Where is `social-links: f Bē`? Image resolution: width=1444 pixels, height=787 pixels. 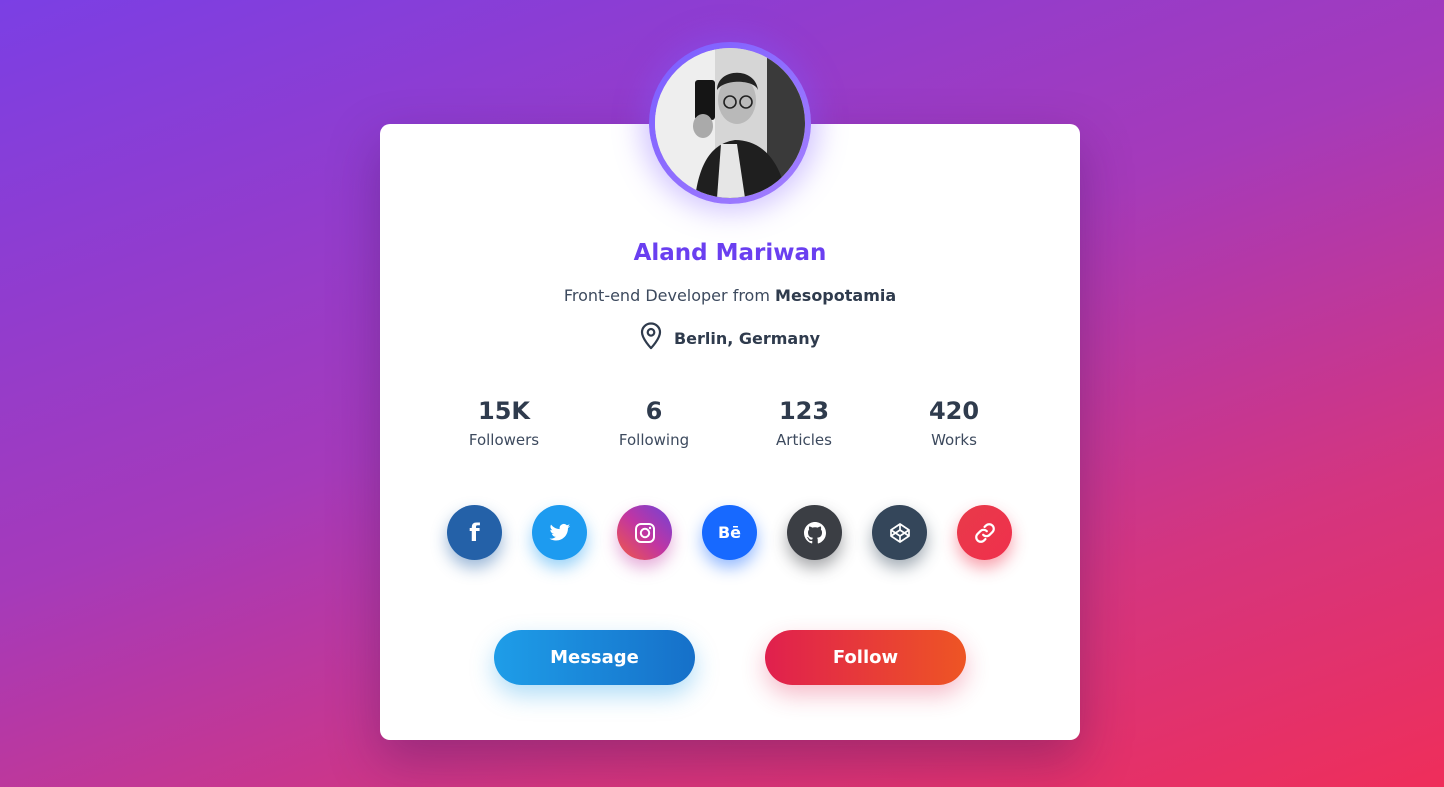 social-links: f Bē is located at coordinates (729, 532).